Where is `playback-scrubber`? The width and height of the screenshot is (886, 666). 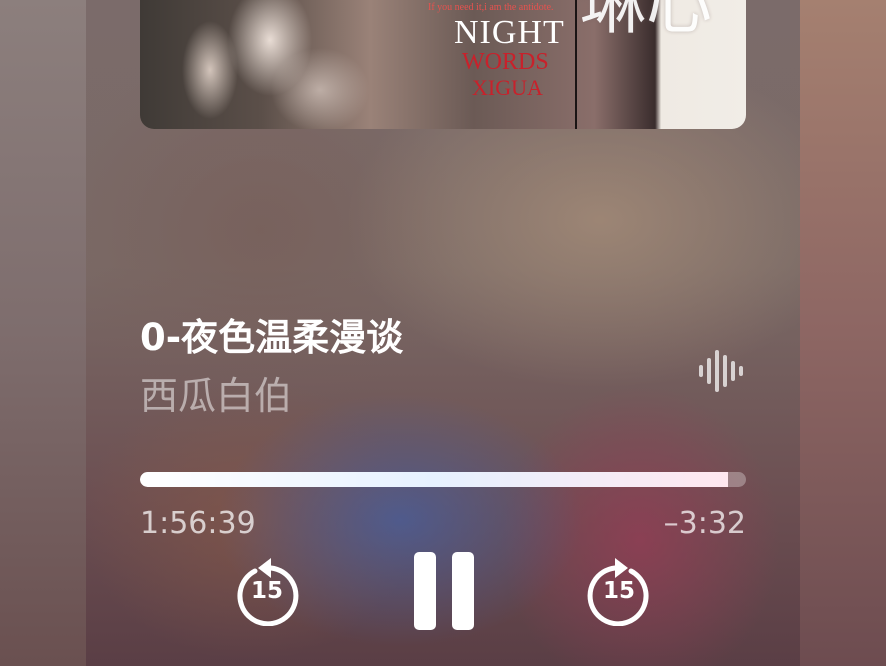
playback-scrubber is located at coordinates (443, 479).